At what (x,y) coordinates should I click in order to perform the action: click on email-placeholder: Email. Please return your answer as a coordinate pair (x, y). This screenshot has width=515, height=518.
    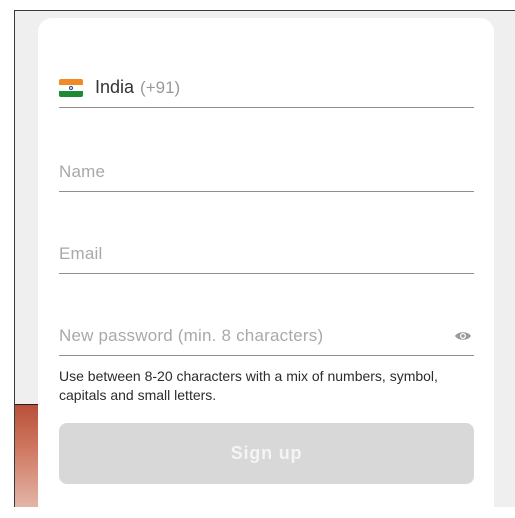
    Looking at the image, I should click on (81, 253).